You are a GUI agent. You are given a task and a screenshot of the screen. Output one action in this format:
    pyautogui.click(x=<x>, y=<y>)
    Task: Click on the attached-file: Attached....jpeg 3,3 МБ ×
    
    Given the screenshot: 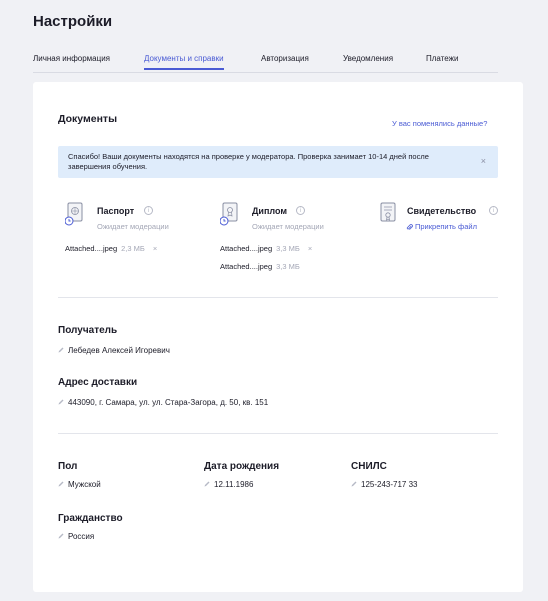 What is the action you would take?
    pyautogui.click(x=266, y=248)
    